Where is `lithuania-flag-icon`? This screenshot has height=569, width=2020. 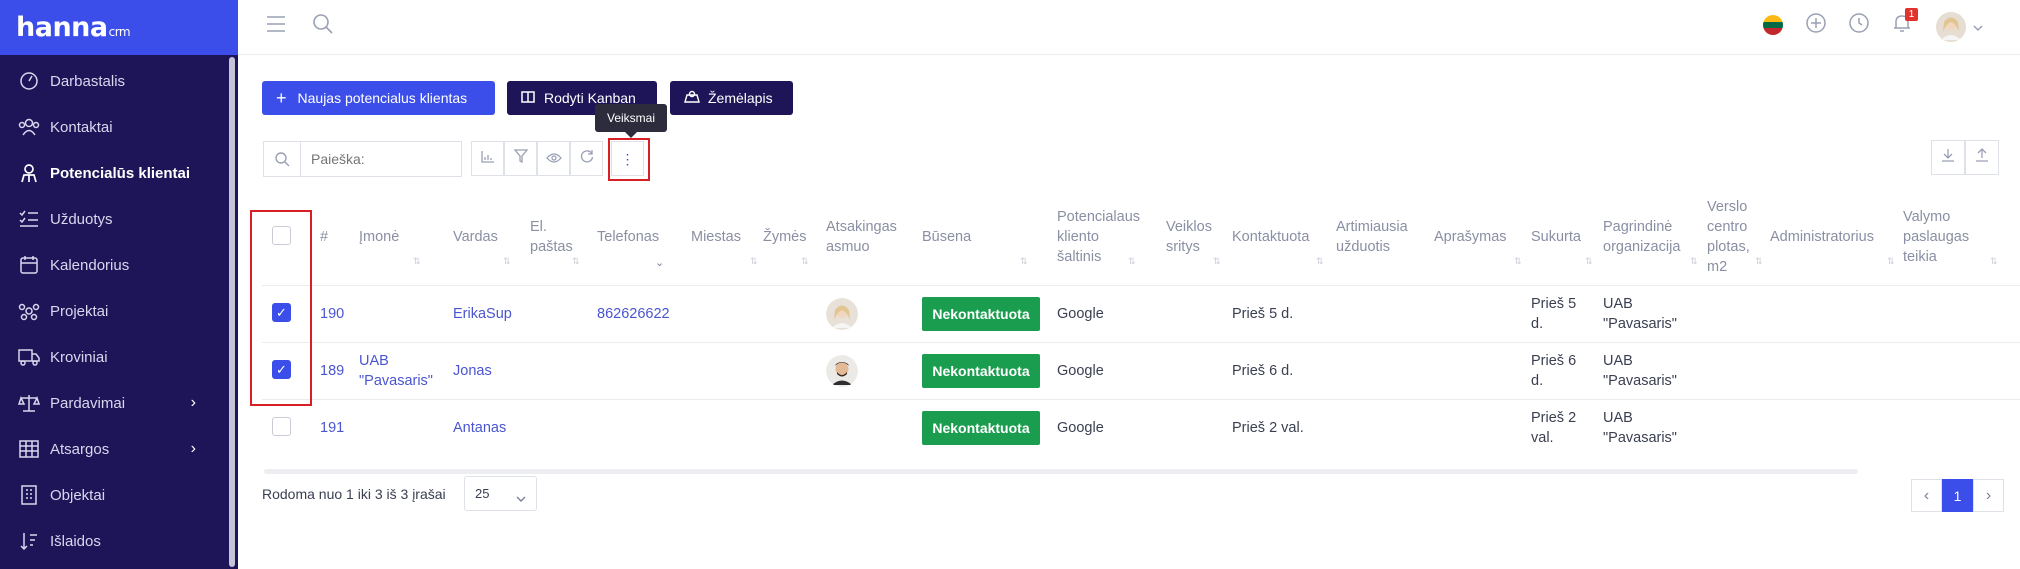 lithuania-flag-icon is located at coordinates (1773, 27).